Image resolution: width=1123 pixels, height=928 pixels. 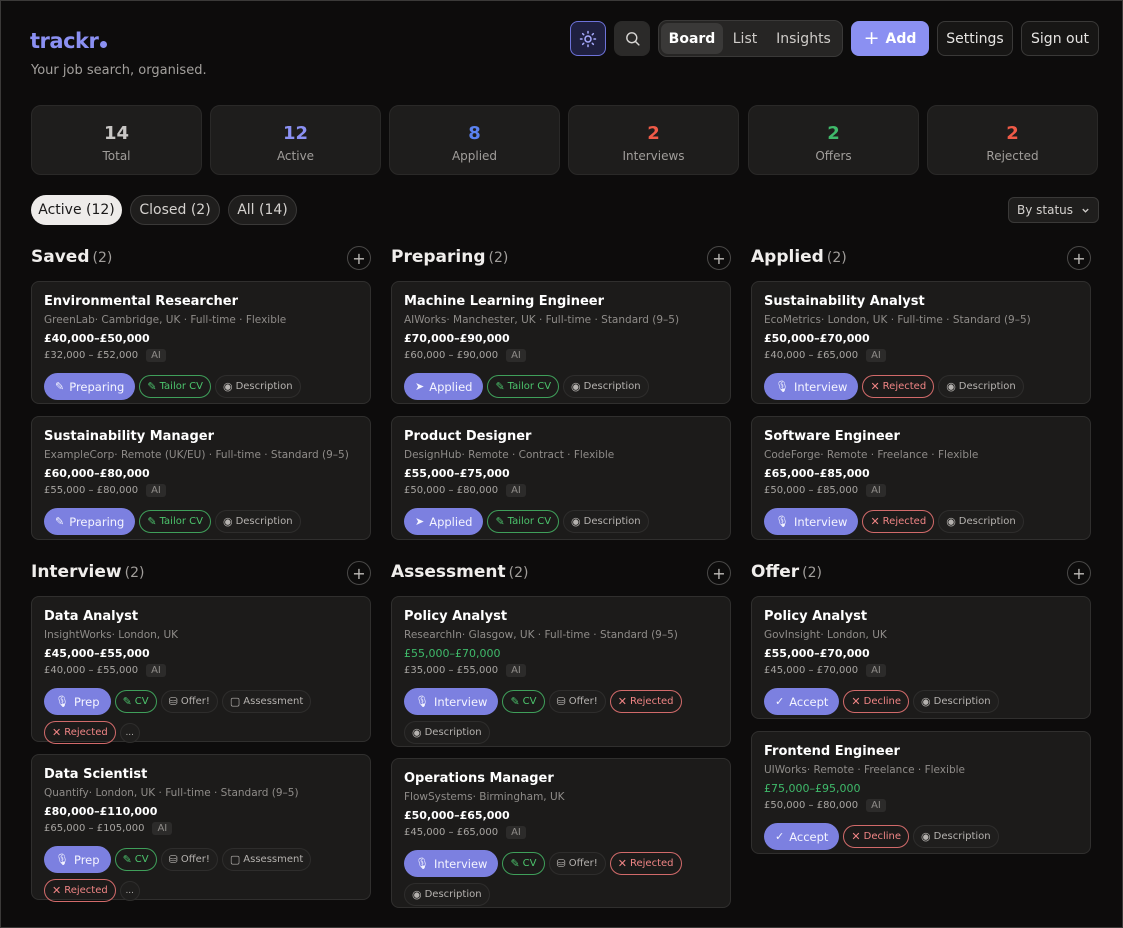 What do you see at coordinates (86, 859) in the screenshot?
I see `action-label: Prep` at bounding box center [86, 859].